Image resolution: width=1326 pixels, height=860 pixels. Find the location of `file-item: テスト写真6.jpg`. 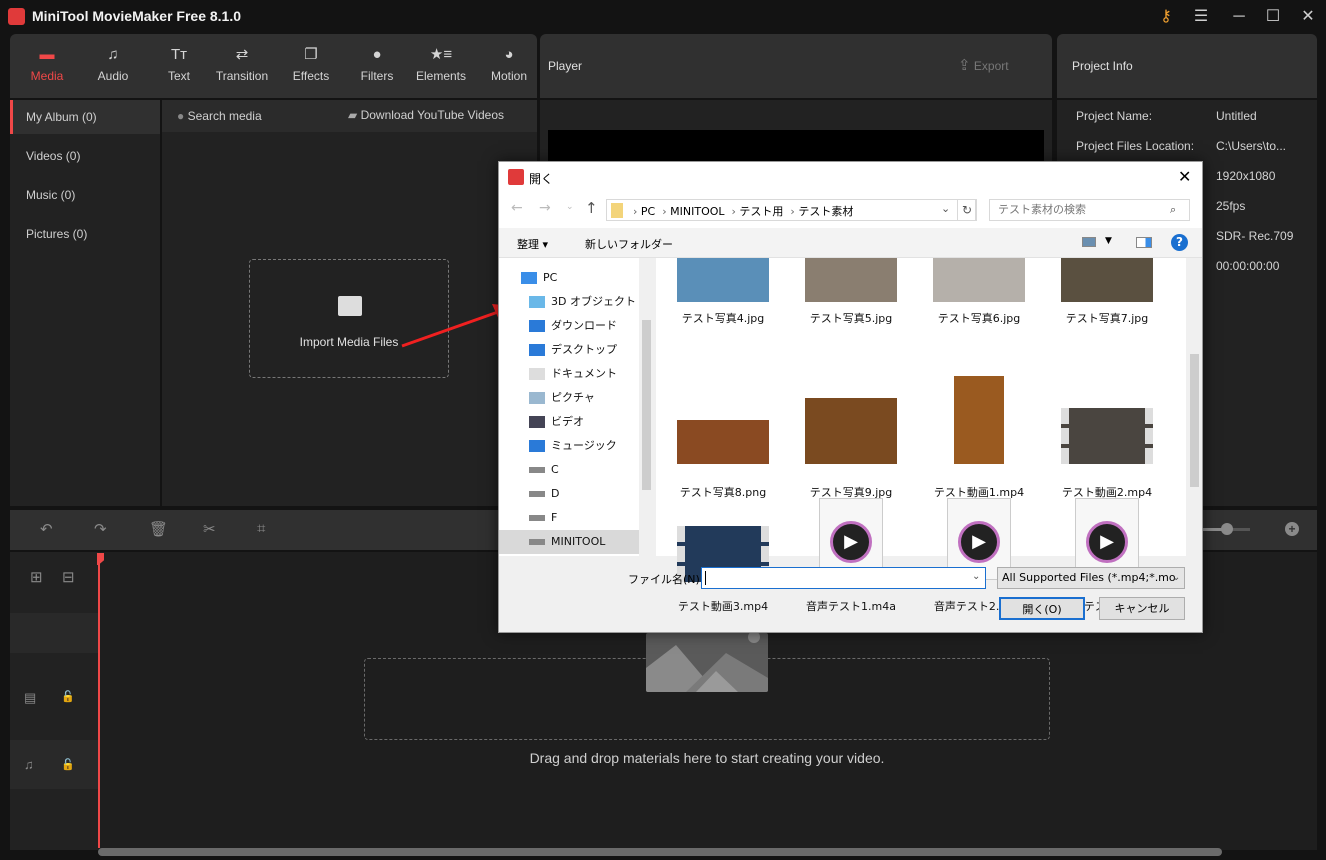

file-item: テスト写真6.jpg is located at coordinates (979, 315).